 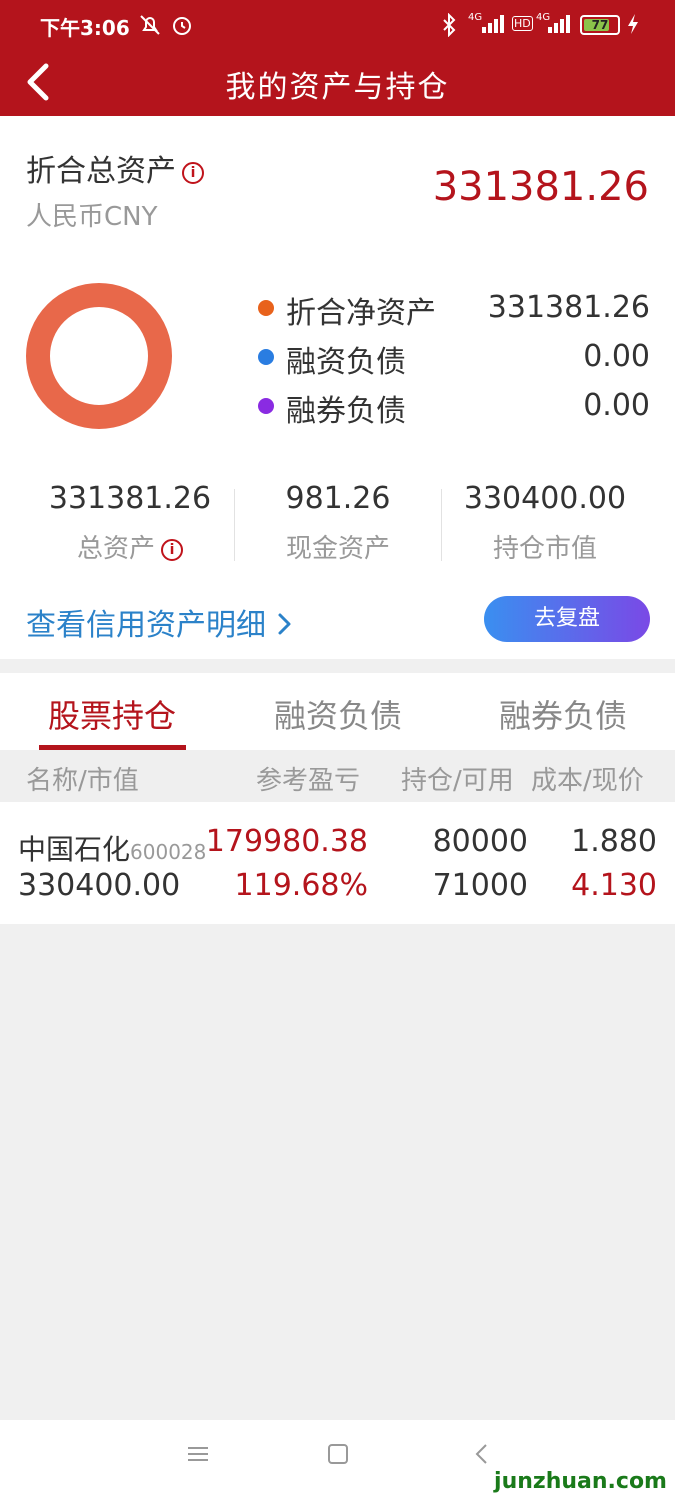 What do you see at coordinates (580, 1481) in the screenshot?
I see `watermark: junzhuan.com` at bounding box center [580, 1481].